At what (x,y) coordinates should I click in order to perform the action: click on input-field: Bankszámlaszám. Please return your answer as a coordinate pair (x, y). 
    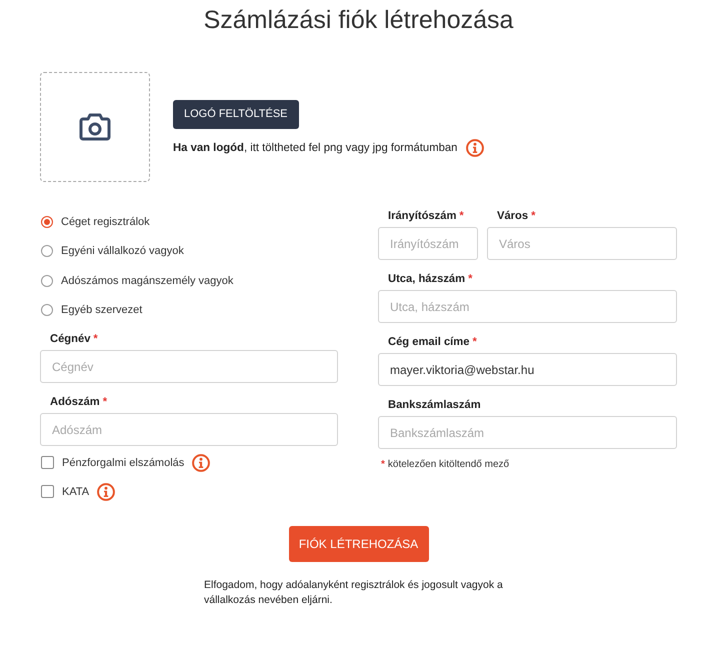
    Looking at the image, I should click on (527, 432).